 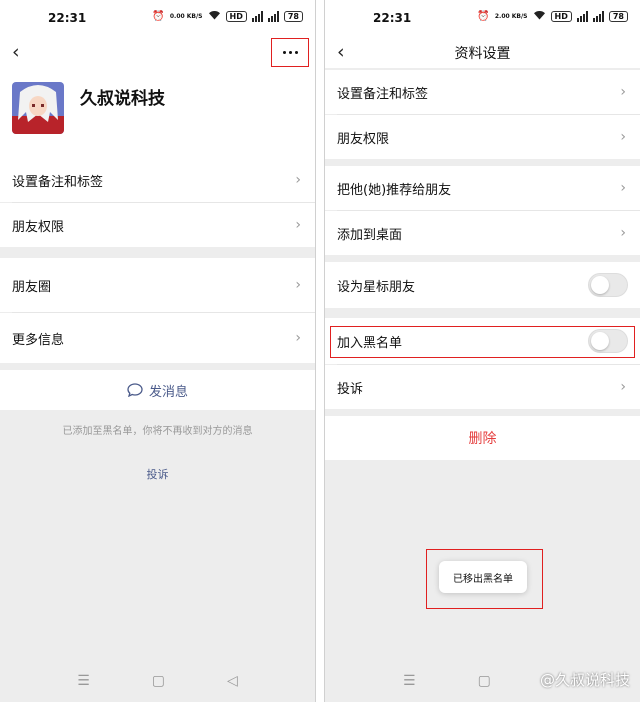 What do you see at coordinates (157, 474) in the screenshot?
I see `complain-link: 投诉` at bounding box center [157, 474].